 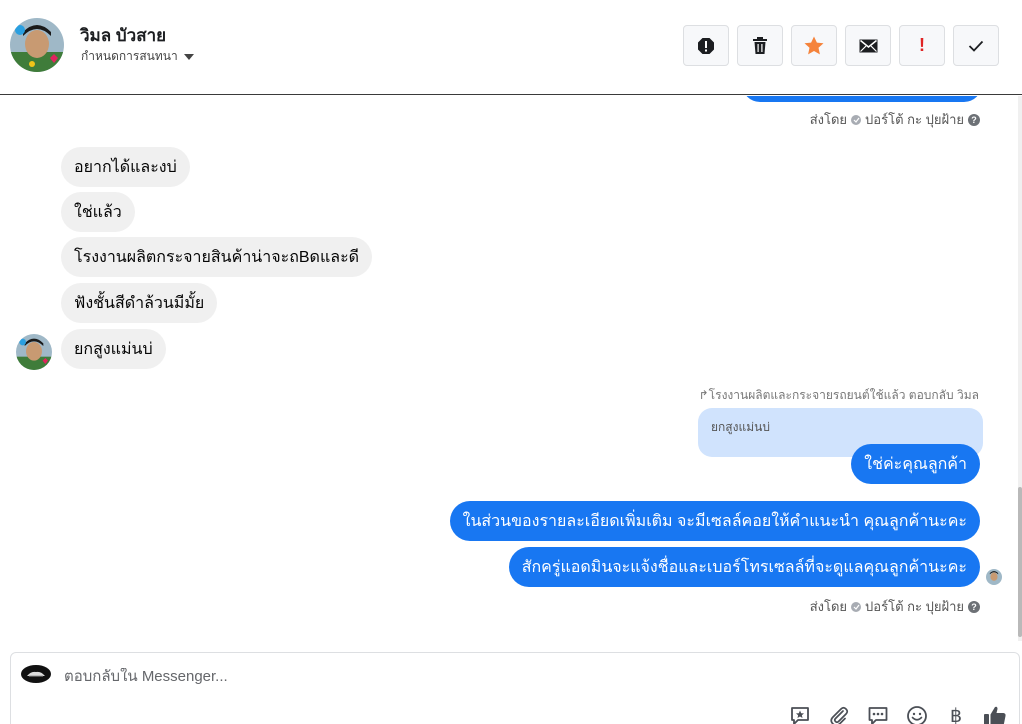 I want to click on incoming-message-bubble: ยกสูงแม่นบ่, so click(x=113, y=349).